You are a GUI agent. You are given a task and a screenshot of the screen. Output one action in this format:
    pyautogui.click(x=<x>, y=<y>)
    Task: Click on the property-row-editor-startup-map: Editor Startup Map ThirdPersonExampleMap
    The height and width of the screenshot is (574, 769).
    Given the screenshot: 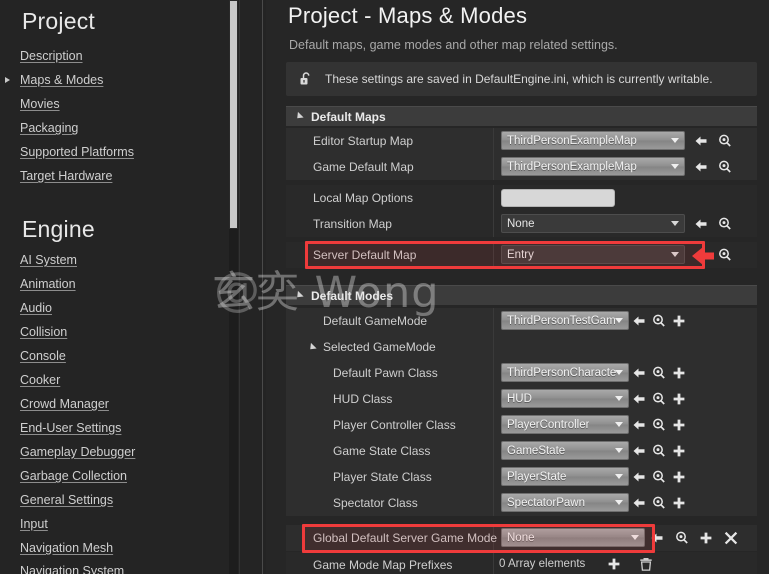 What is the action you would take?
    pyautogui.click(x=521, y=141)
    